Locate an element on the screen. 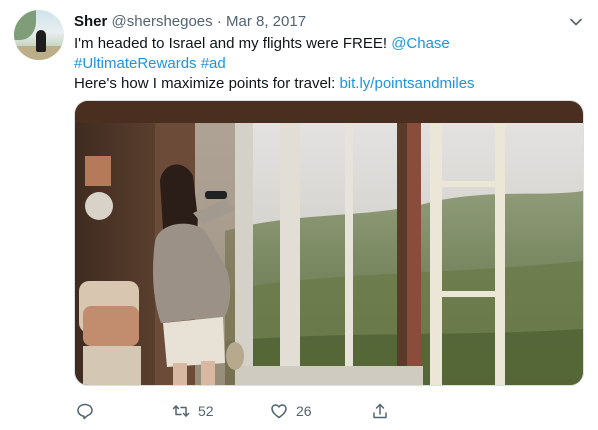 The height and width of the screenshot is (430, 598). tweet-date: Mar 8, 2017 is located at coordinates (266, 21).